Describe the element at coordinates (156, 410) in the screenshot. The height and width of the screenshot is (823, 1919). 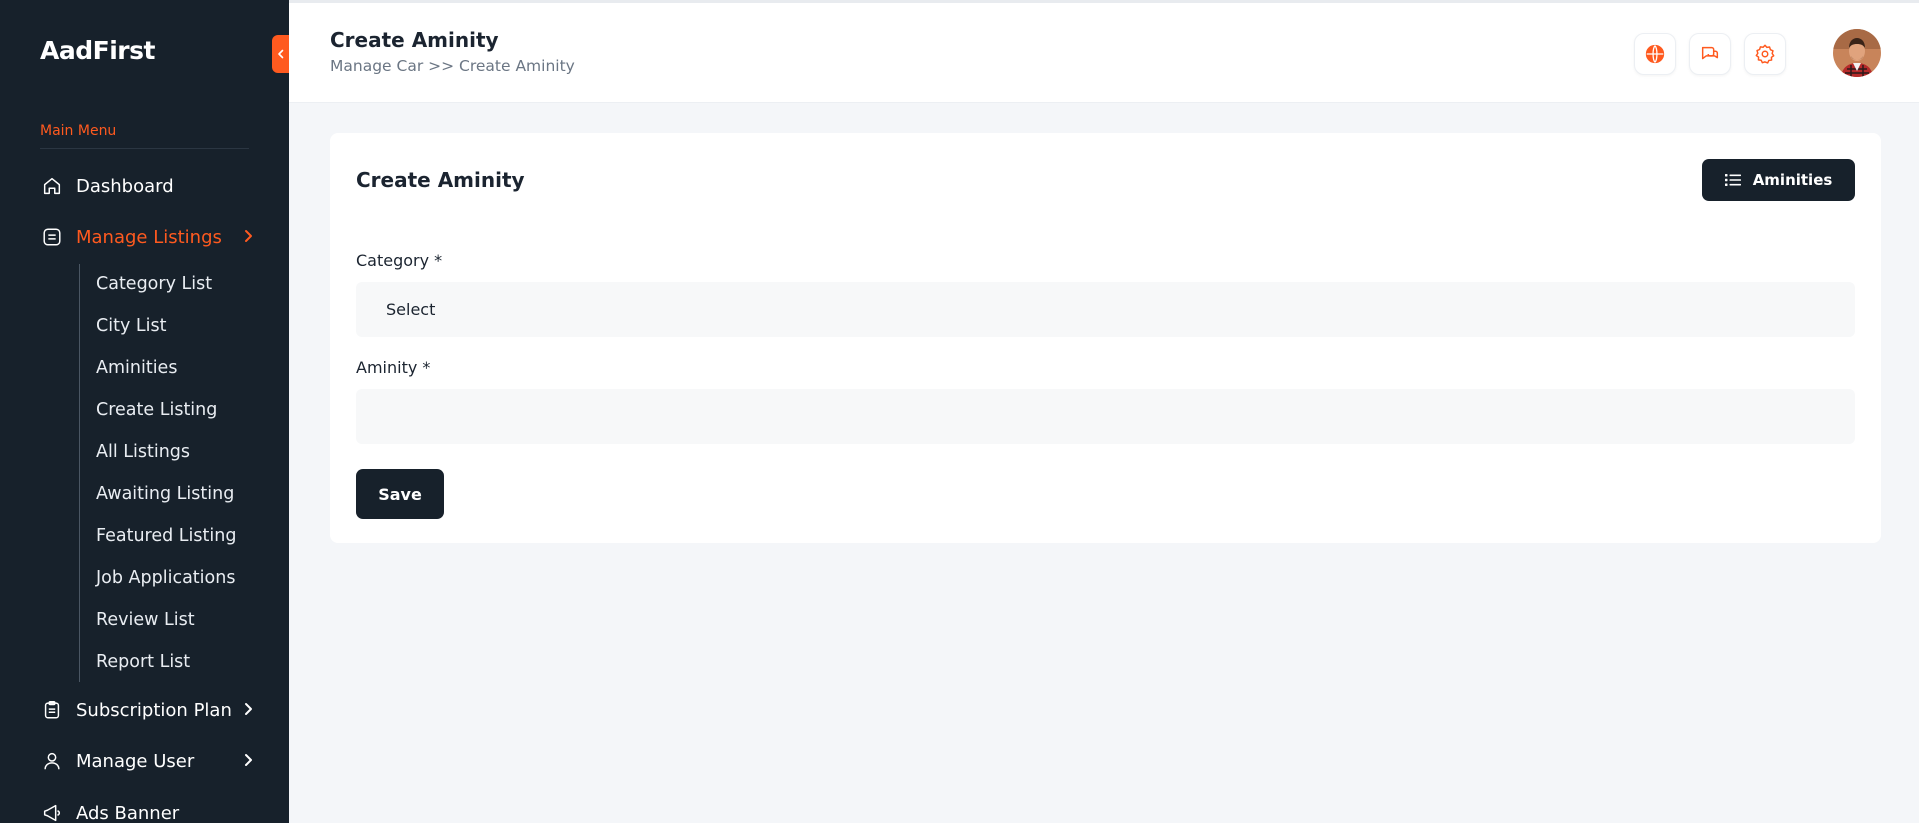
I see `sub-item-create-listing: Create Listing` at that location.